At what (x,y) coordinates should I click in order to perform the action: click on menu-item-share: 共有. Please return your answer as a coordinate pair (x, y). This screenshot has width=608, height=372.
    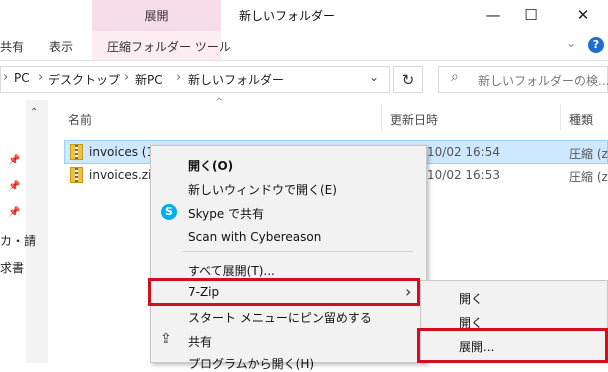
    Looking at the image, I should click on (200, 341).